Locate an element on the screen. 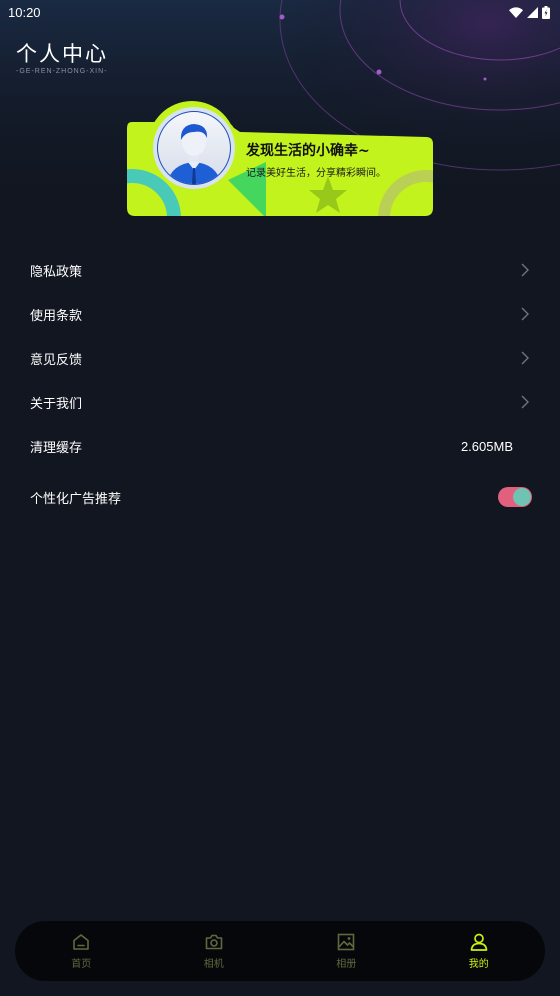 The height and width of the screenshot is (996, 560). menu-item-label: 隐私政策 is located at coordinates (56, 272).